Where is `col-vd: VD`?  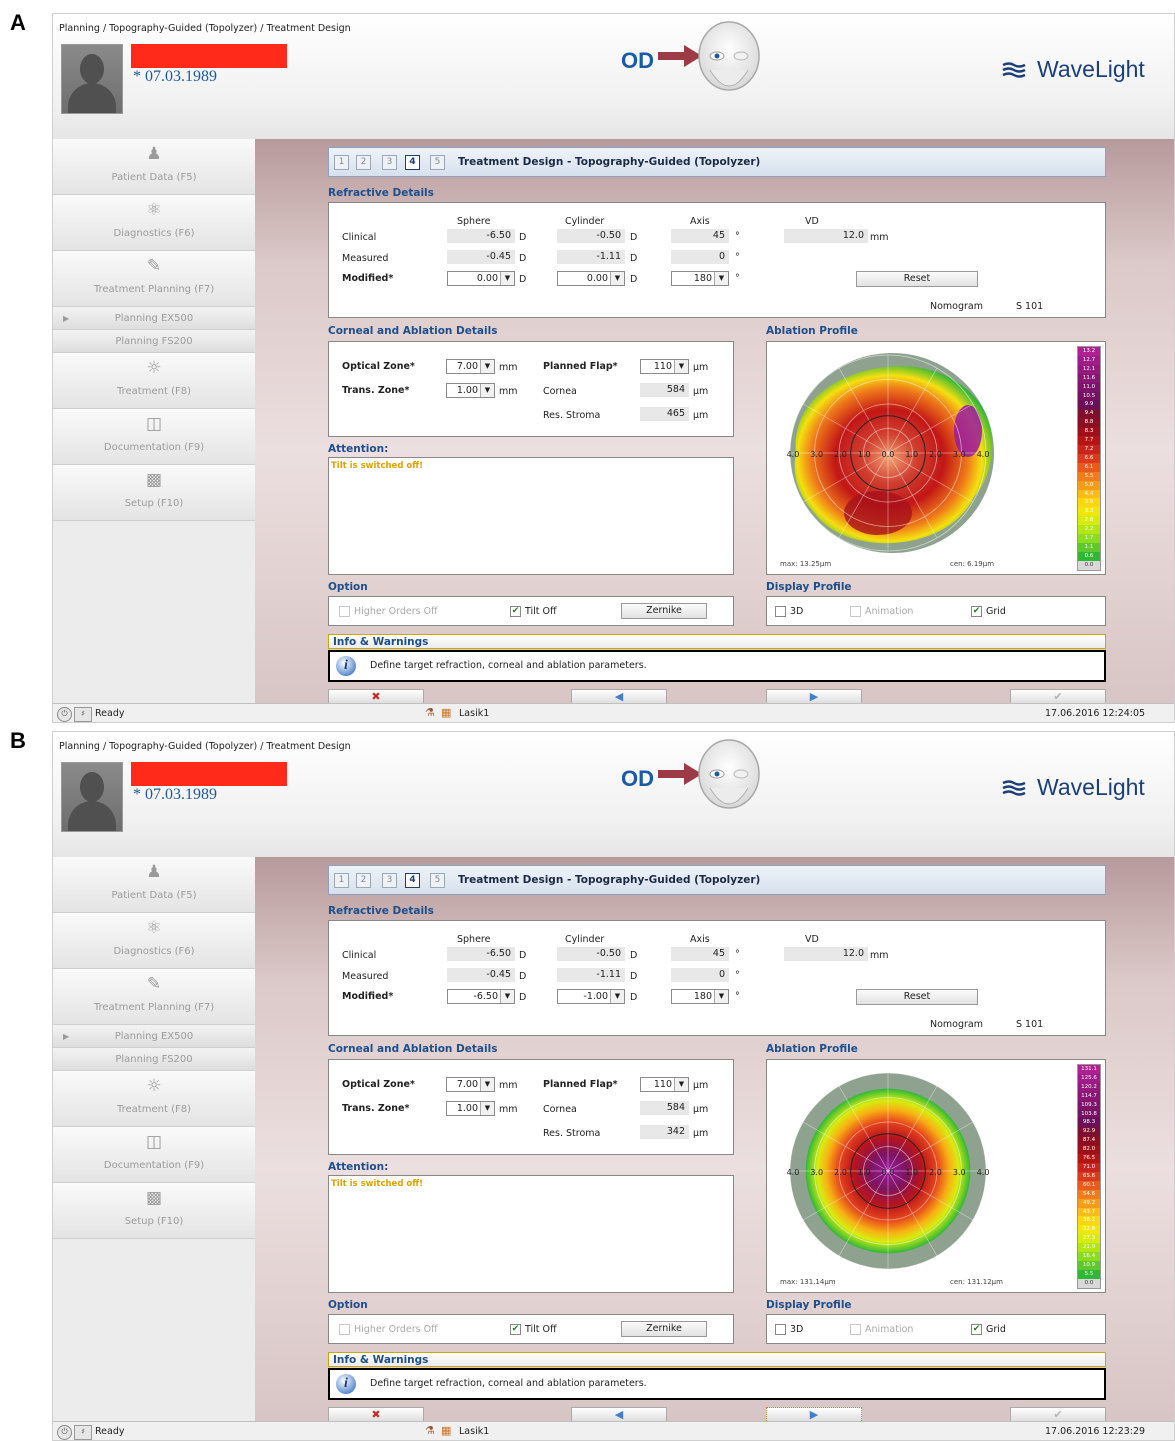
col-vd: VD is located at coordinates (812, 221).